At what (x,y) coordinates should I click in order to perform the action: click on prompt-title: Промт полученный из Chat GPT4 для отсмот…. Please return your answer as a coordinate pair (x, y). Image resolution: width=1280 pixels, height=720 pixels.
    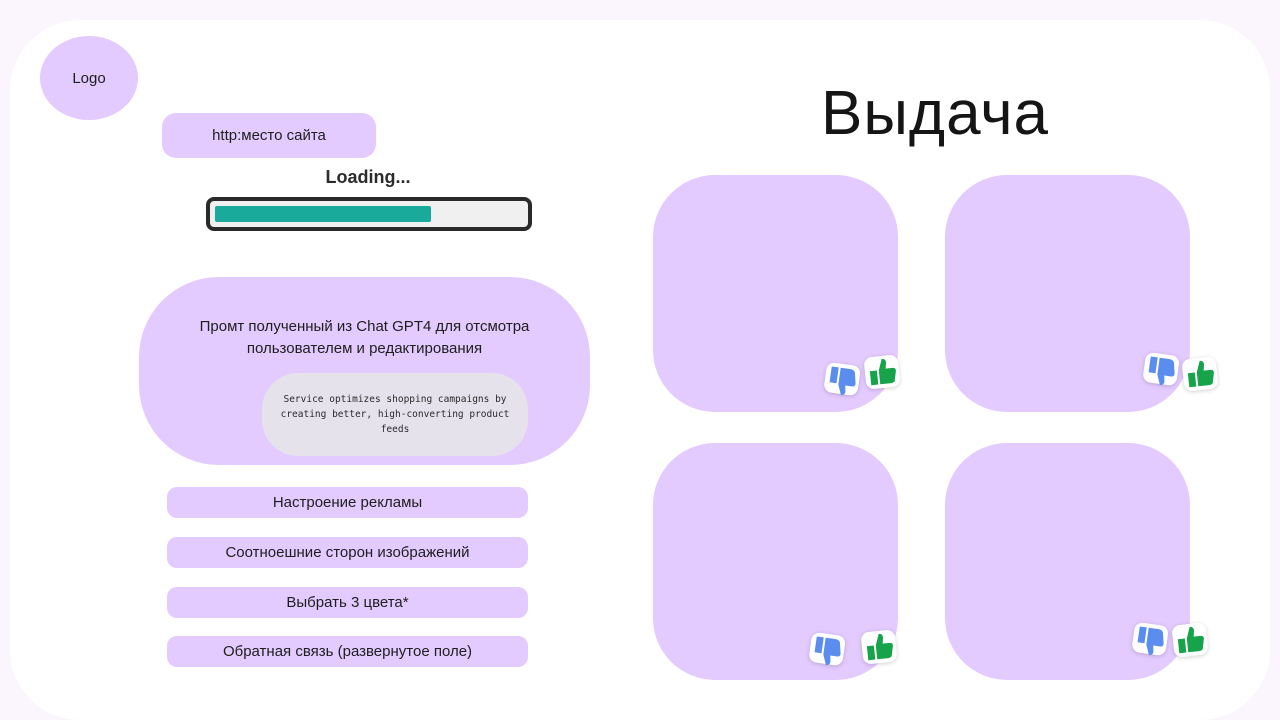
    Looking at the image, I should click on (364, 337).